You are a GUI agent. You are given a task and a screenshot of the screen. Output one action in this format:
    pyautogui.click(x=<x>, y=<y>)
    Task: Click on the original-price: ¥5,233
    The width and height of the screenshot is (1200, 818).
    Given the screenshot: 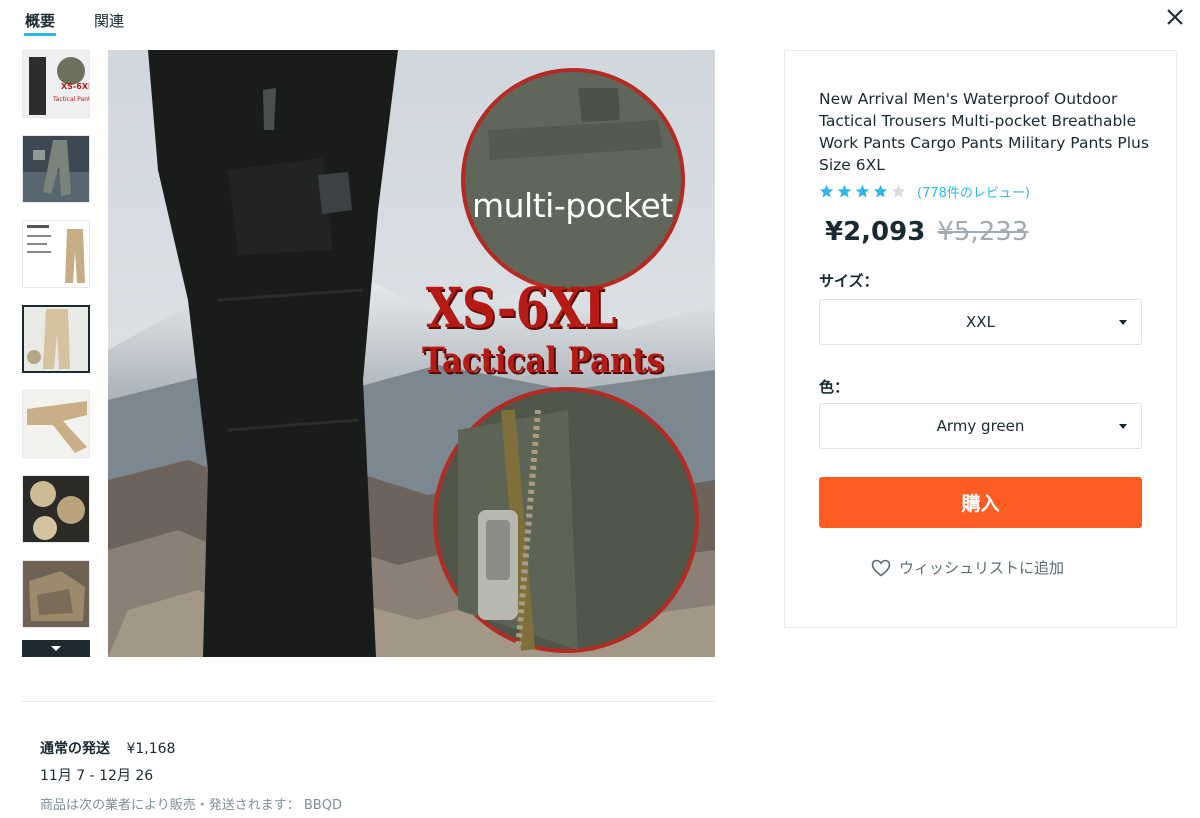 What is the action you would take?
    pyautogui.click(x=983, y=232)
    